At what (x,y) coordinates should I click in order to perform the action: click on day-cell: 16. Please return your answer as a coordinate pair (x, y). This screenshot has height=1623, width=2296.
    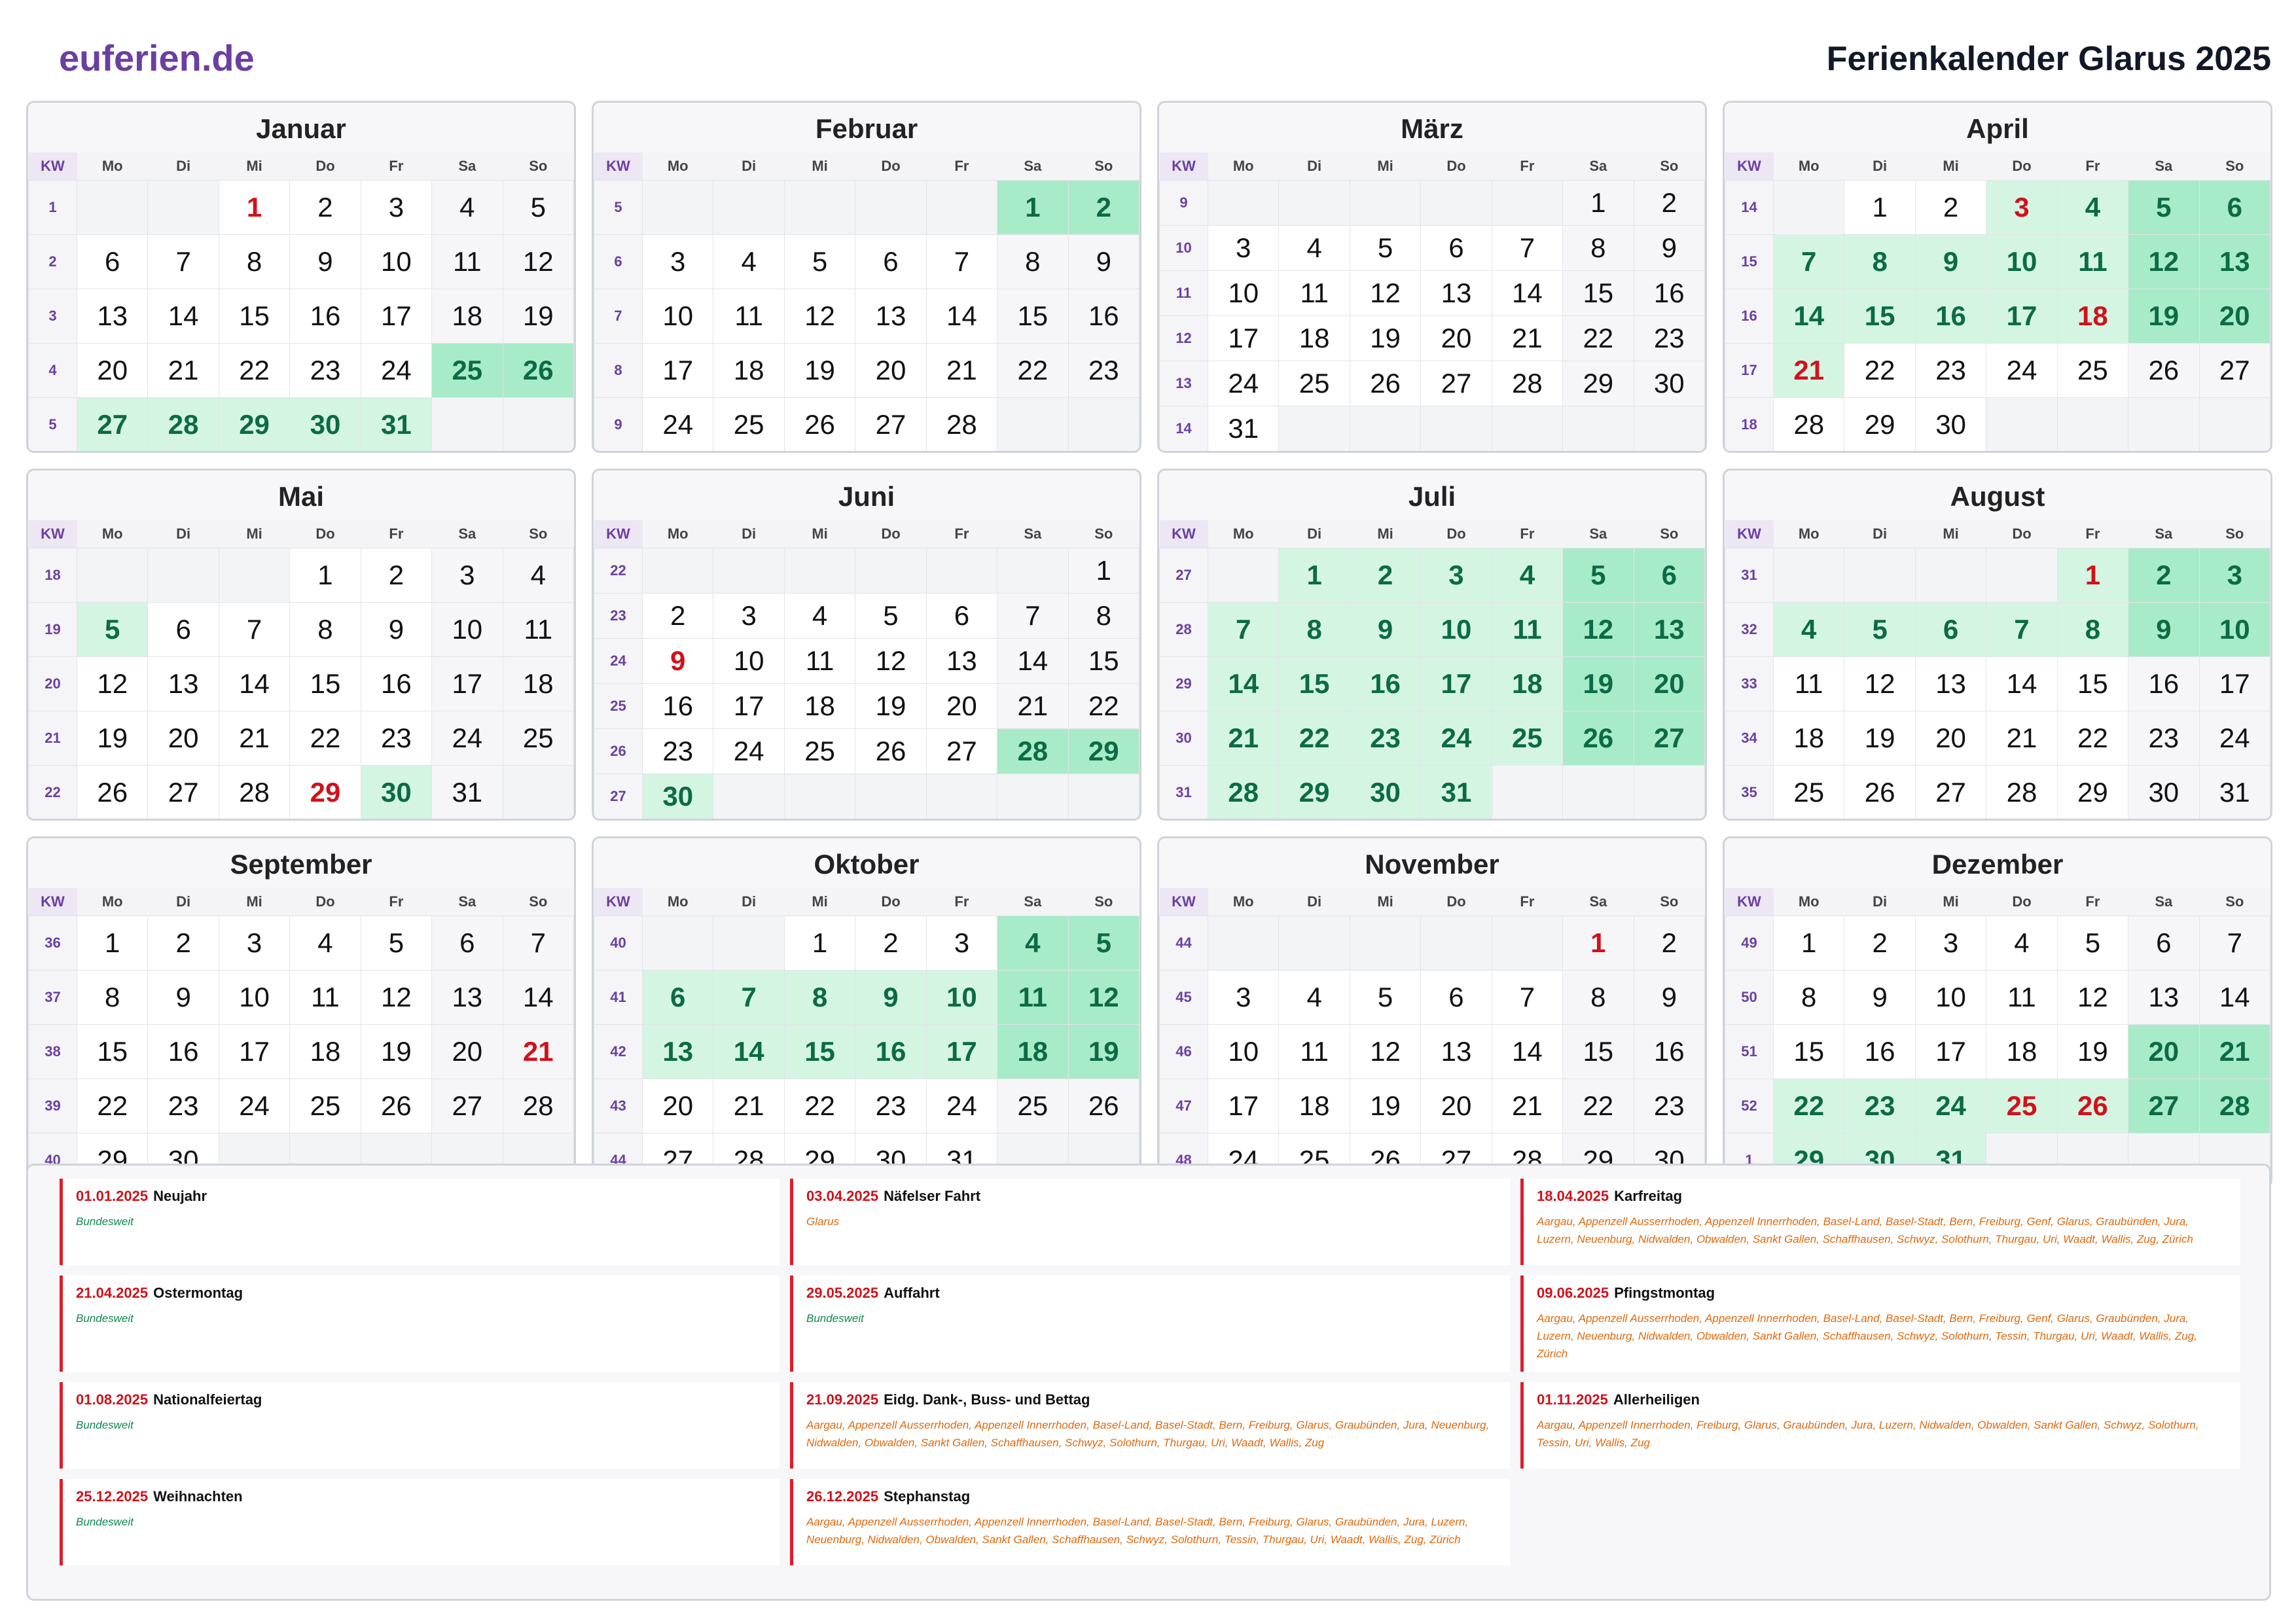
    Looking at the image, I should click on (1103, 316).